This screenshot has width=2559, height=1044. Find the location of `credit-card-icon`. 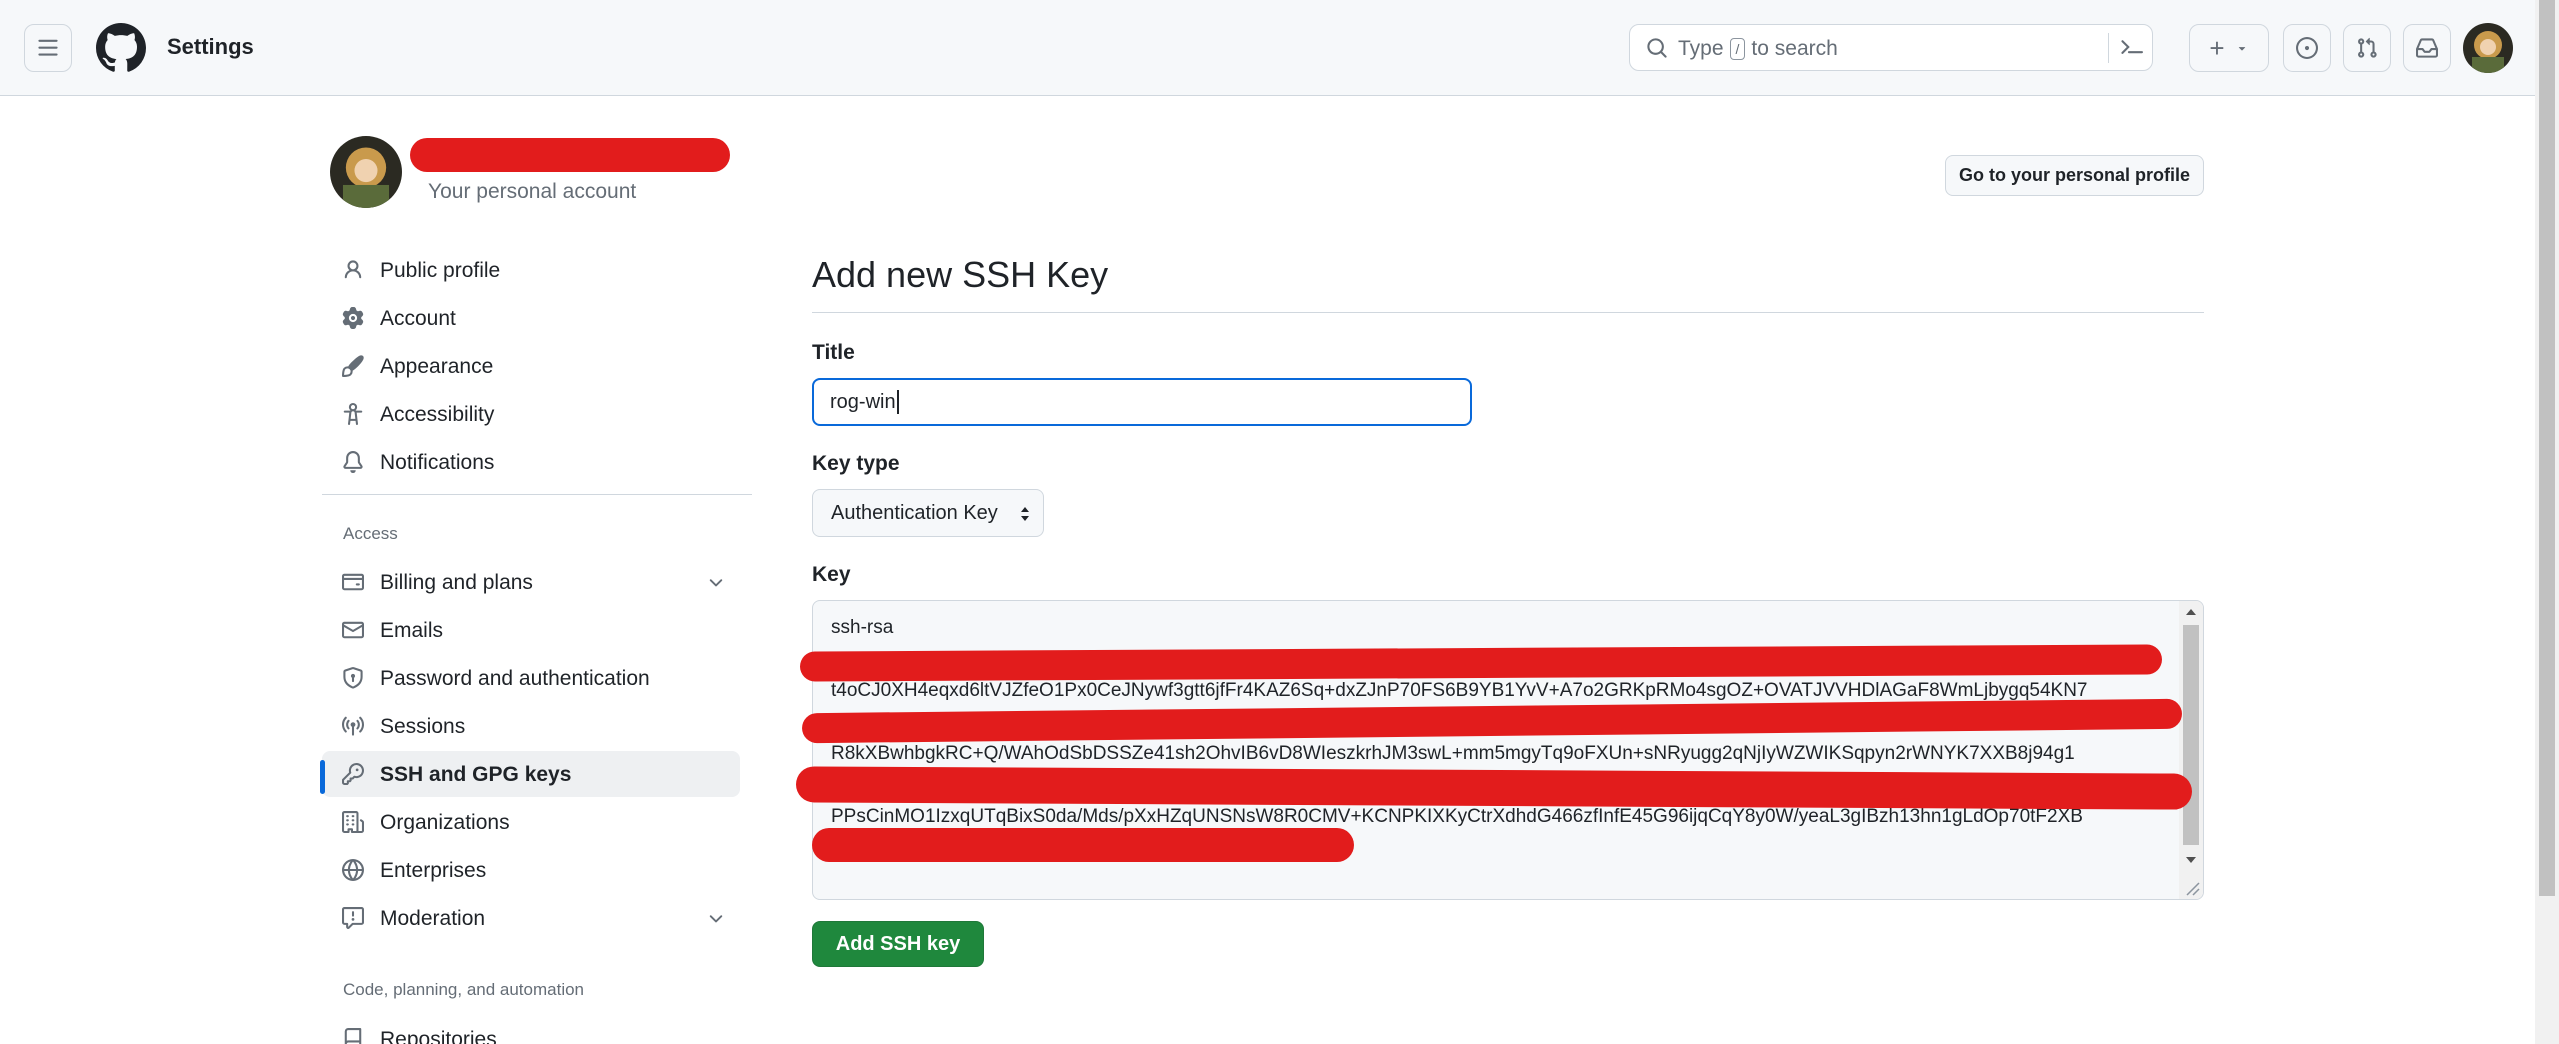

credit-card-icon is located at coordinates (353, 582).